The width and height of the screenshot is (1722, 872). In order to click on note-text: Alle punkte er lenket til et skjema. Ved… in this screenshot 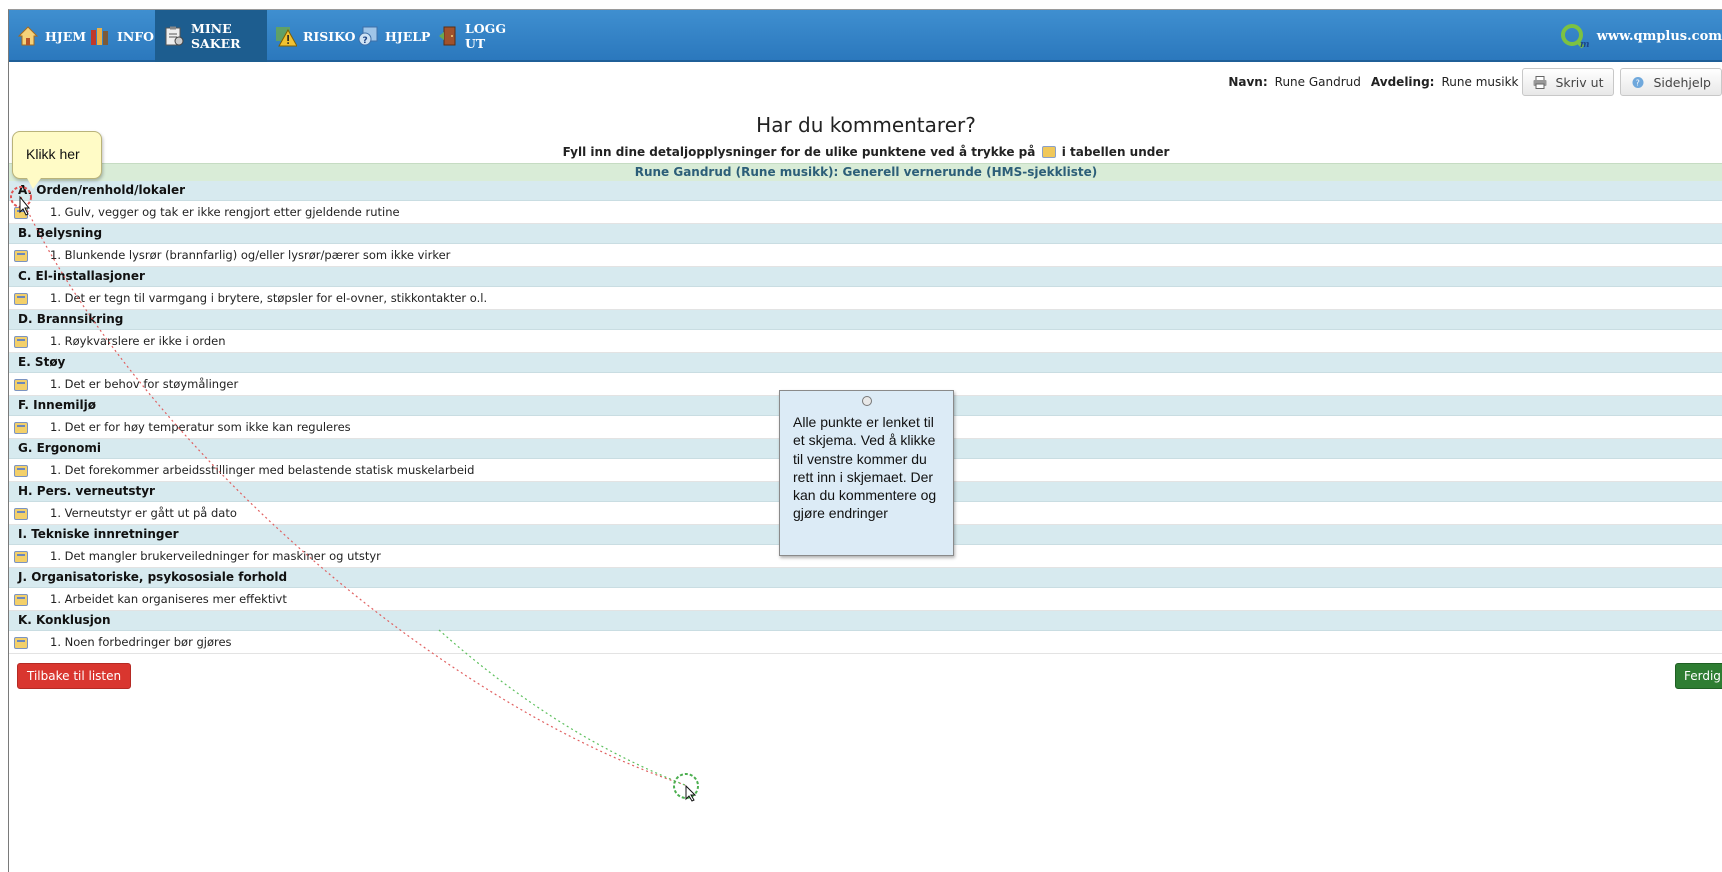, I will do `click(865, 468)`.